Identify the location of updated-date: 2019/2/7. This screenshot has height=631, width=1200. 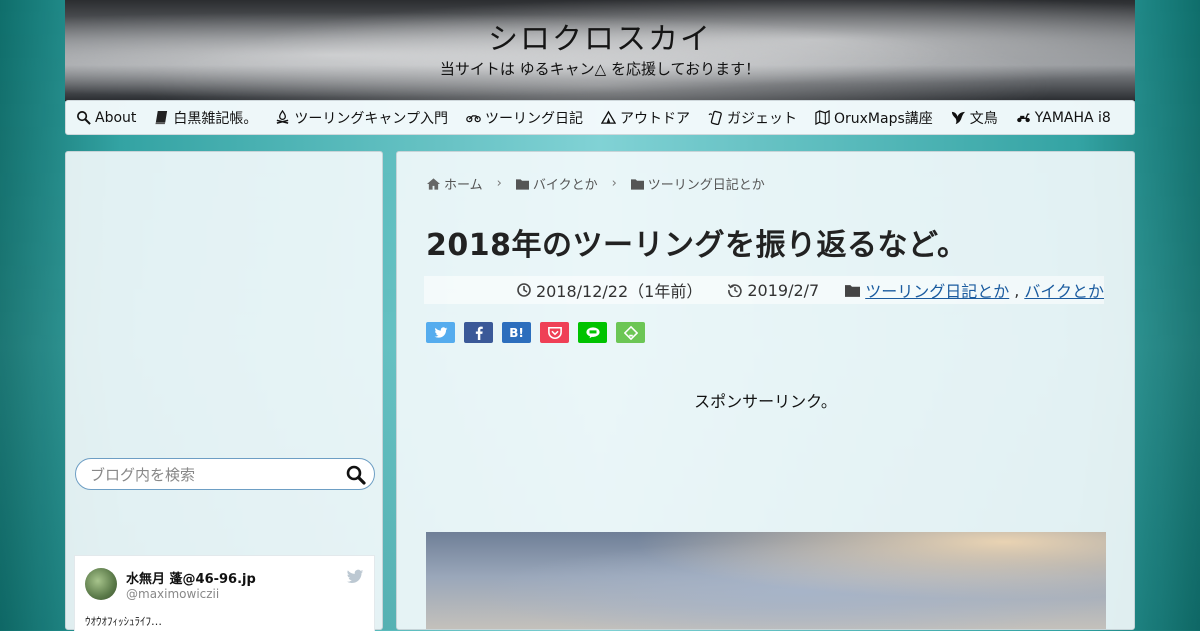
(773, 290).